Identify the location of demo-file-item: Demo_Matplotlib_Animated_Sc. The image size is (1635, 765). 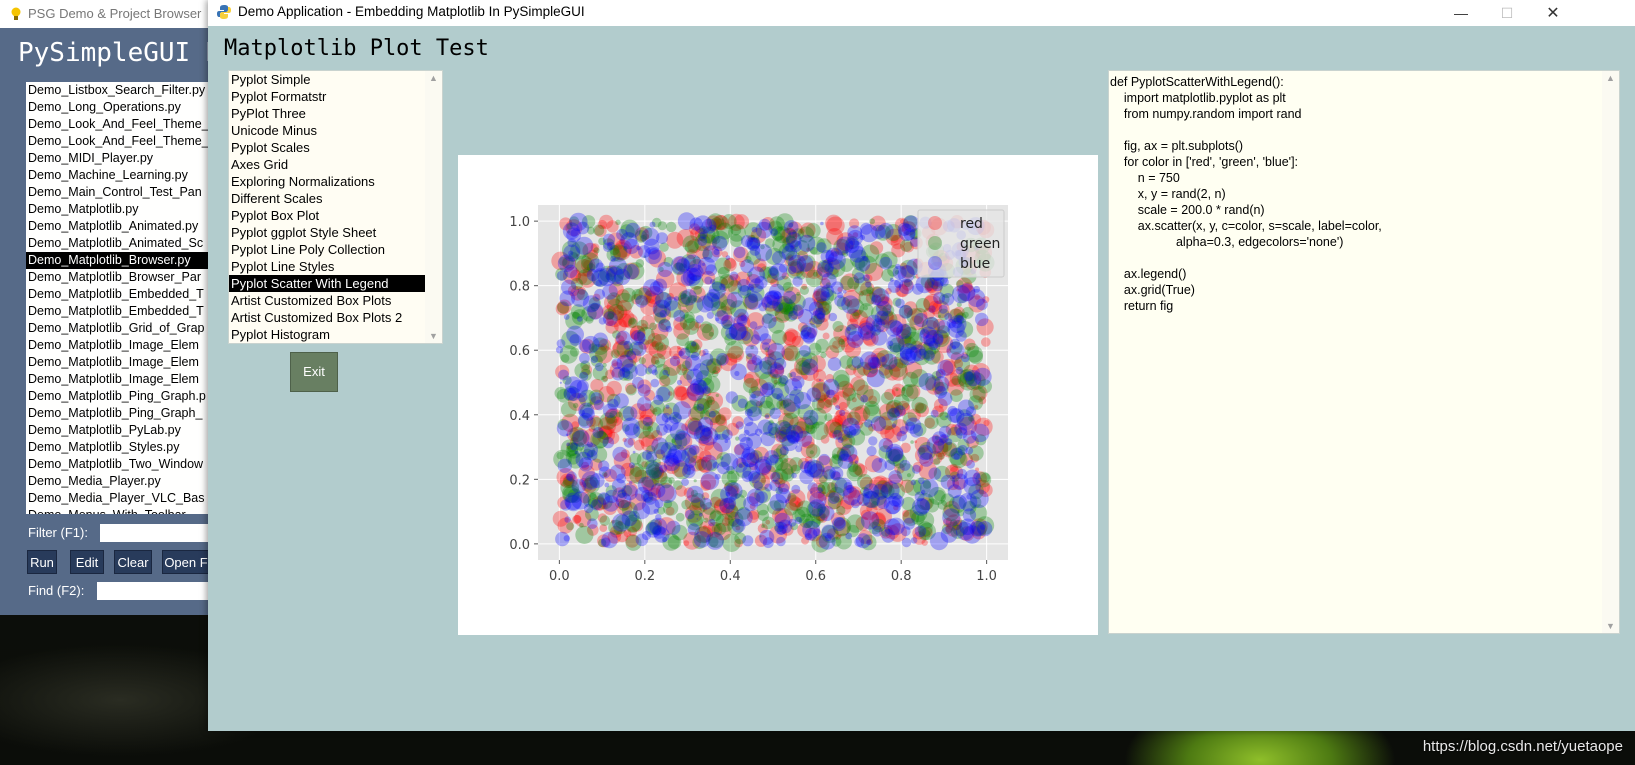
(118, 243).